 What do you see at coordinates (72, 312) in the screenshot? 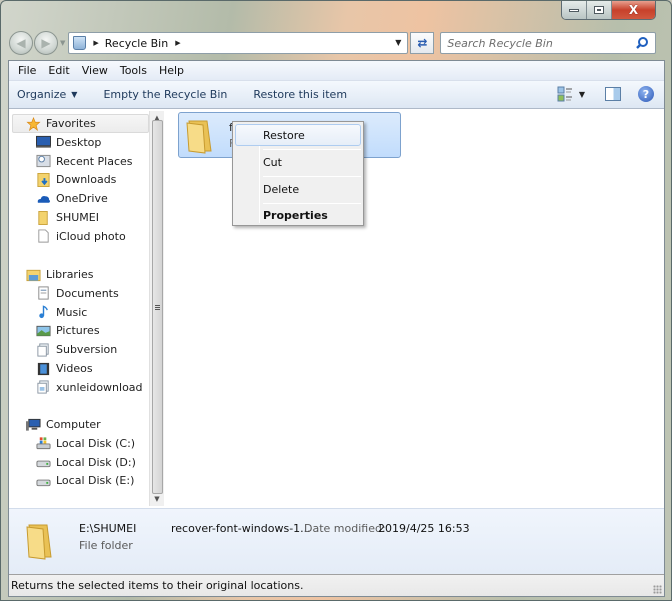
I see `sidebar-item-label: Music` at bounding box center [72, 312].